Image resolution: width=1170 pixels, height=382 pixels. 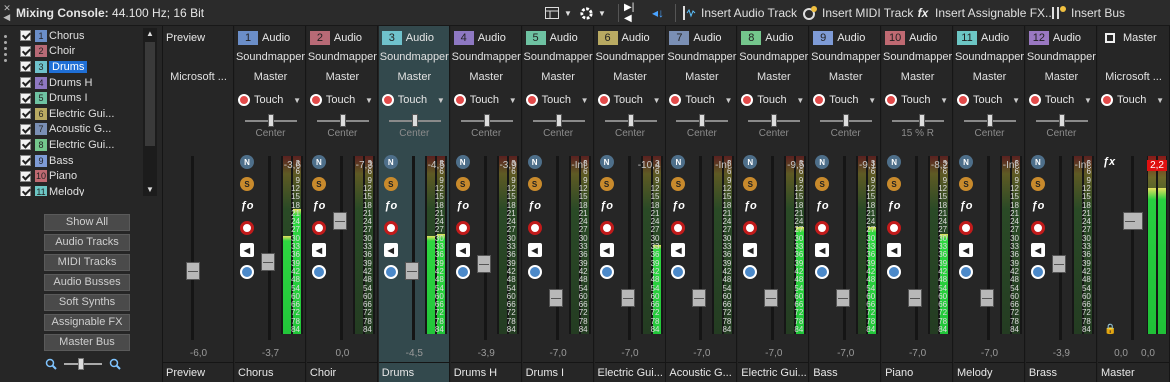 I want to click on filter-button: Show All, so click(x=87, y=222).